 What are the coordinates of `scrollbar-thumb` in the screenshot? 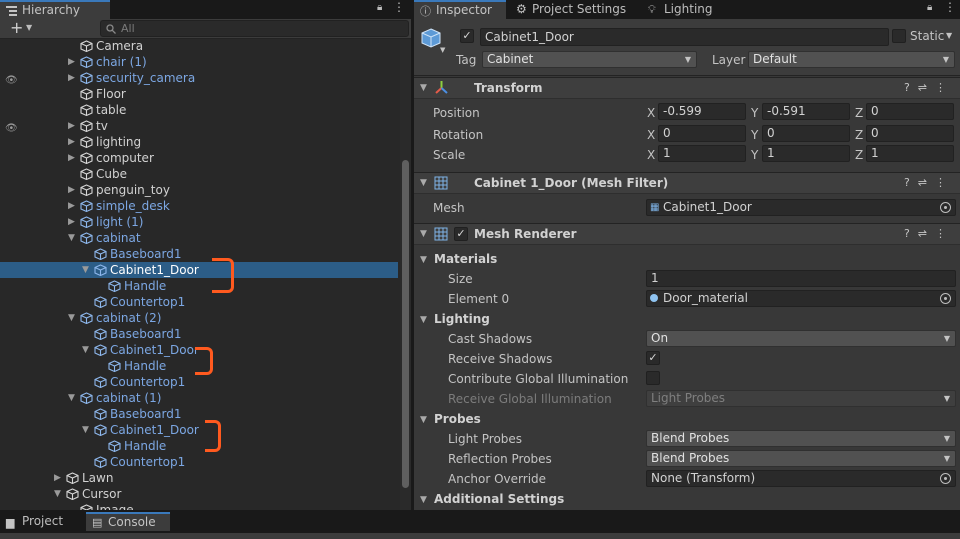 It's located at (405, 324).